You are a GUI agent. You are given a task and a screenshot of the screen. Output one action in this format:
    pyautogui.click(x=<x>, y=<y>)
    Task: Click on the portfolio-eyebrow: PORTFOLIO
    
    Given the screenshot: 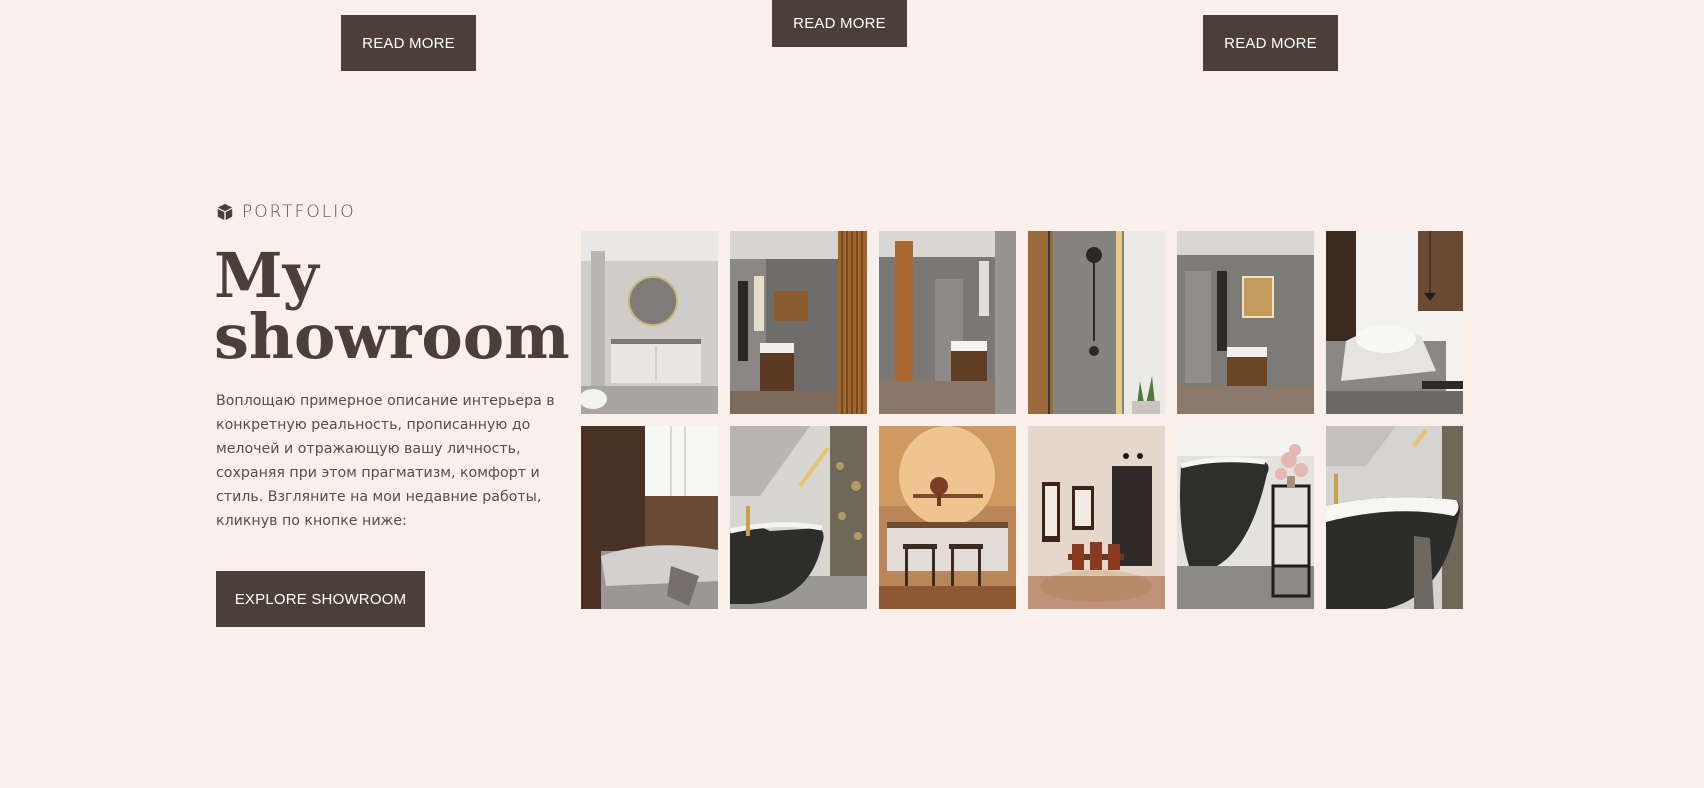 What is the action you would take?
    pyautogui.click(x=286, y=212)
    